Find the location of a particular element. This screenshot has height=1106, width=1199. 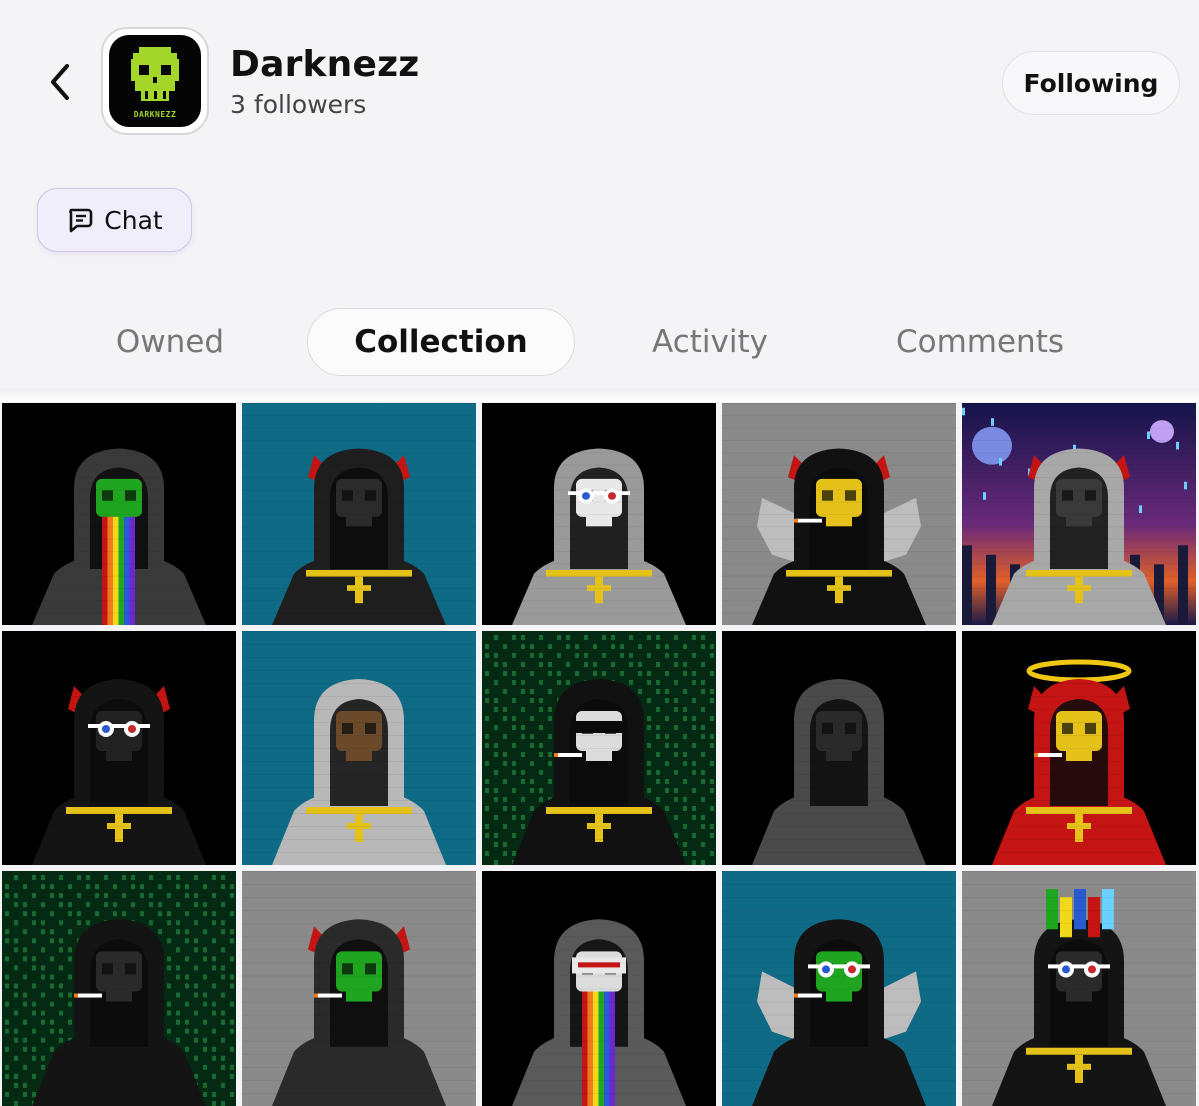

tab-collection: Collection is located at coordinates (441, 342).